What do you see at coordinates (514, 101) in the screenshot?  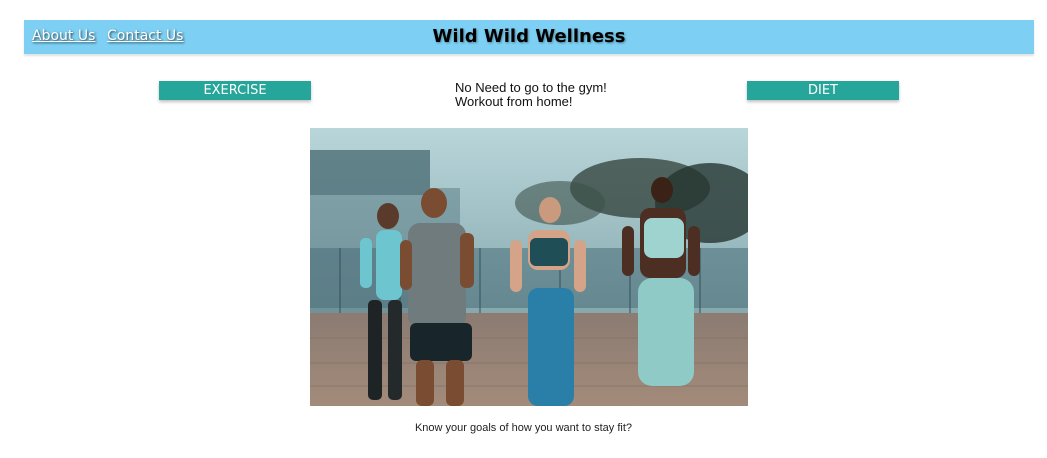 I see `tagline-line-2: Workout from home!` at bounding box center [514, 101].